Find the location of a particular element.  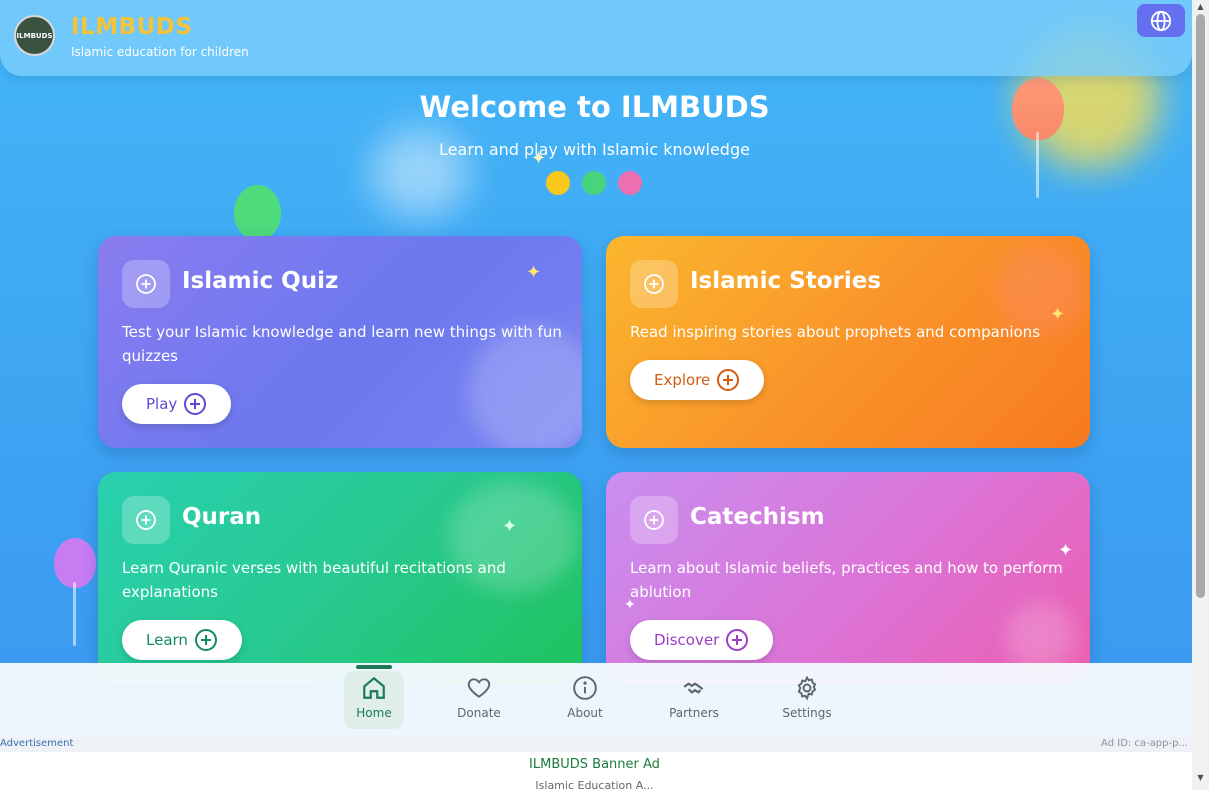

card-title: Islamic Stories is located at coordinates (786, 281).